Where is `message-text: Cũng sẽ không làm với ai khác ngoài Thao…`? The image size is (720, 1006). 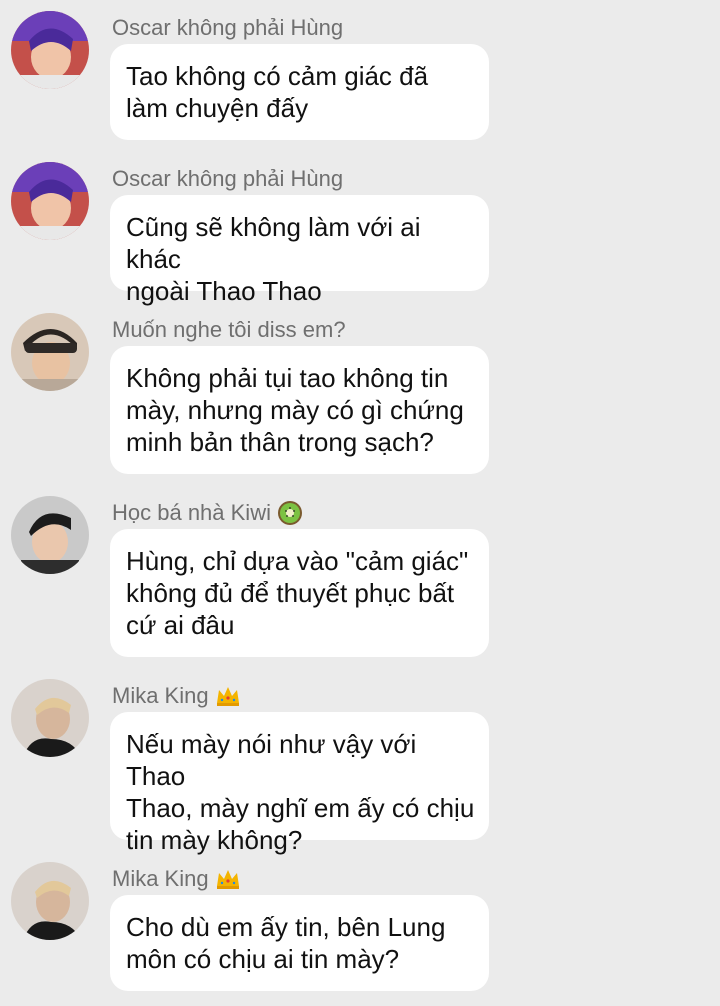
message-text: Cũng sẽ không làm với ai khác ngoài Thao… is located at coordinates (273, 259).